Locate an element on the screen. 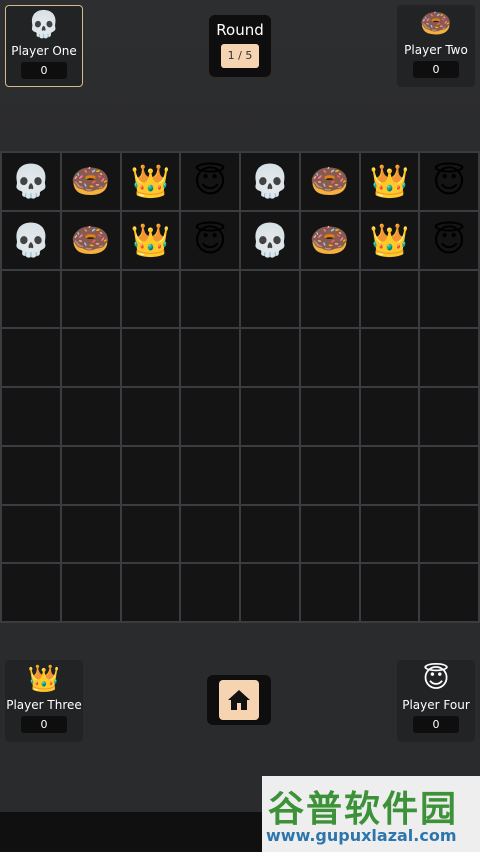 This screenshot has width=480, height=852. home-button is located at coordinates (239, 700).